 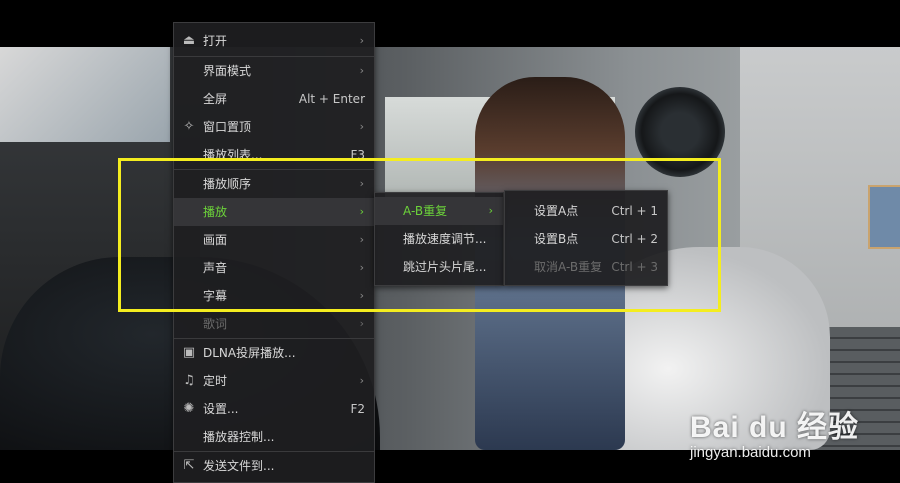 I want to click on submenu-item-set-b: 设置B点 Ctrl + 2, so click(x=586, y=239).